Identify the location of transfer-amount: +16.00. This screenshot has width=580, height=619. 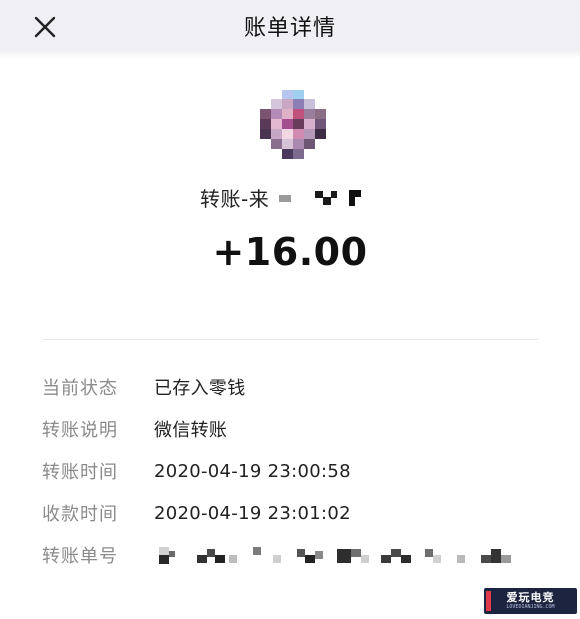
(290, 252).